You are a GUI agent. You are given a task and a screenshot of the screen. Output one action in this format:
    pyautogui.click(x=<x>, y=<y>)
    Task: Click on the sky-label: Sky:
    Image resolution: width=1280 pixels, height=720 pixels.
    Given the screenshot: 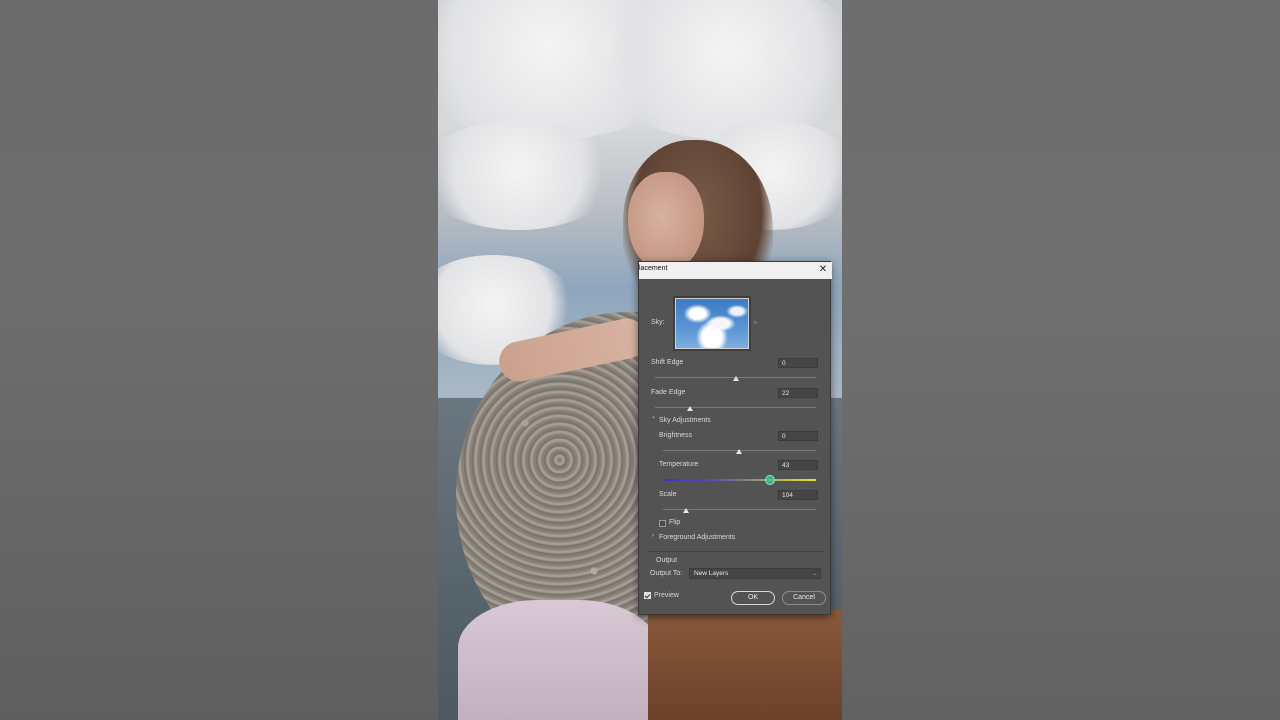 What is the action you would take?
    pyautogui.click(x=658, y=322)
    